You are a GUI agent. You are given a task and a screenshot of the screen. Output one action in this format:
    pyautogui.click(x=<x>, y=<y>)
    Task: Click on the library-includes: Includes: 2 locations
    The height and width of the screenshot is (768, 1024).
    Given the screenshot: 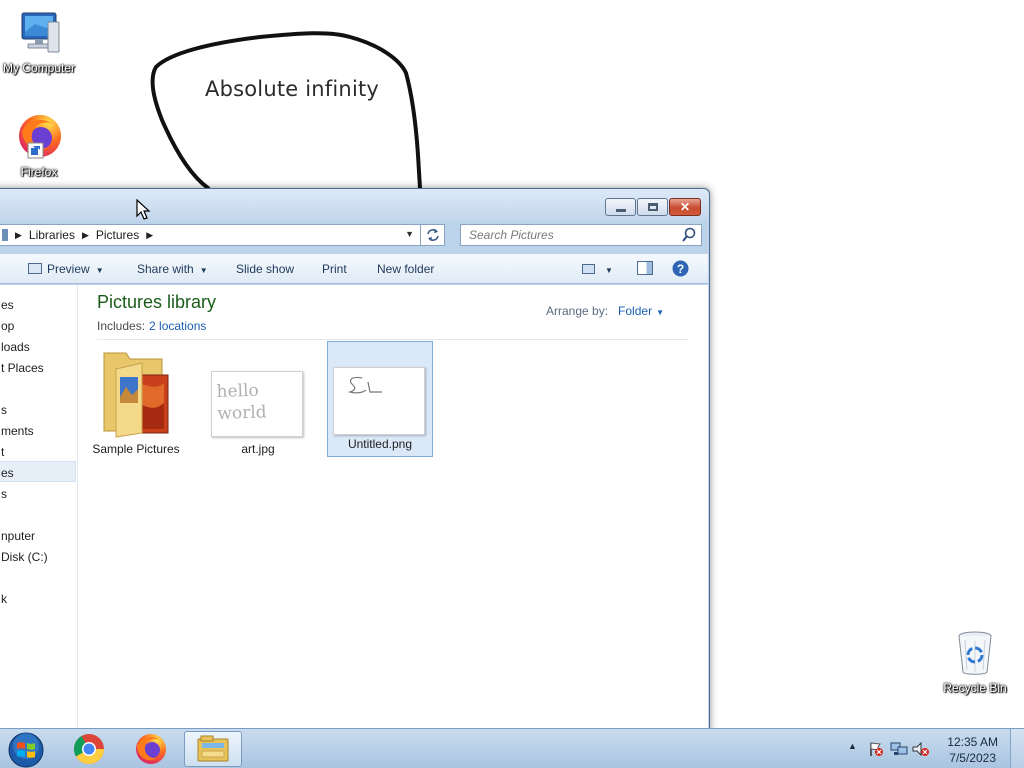 What is the action you would take?
    pyautogui.click(x=151, y=326)
    